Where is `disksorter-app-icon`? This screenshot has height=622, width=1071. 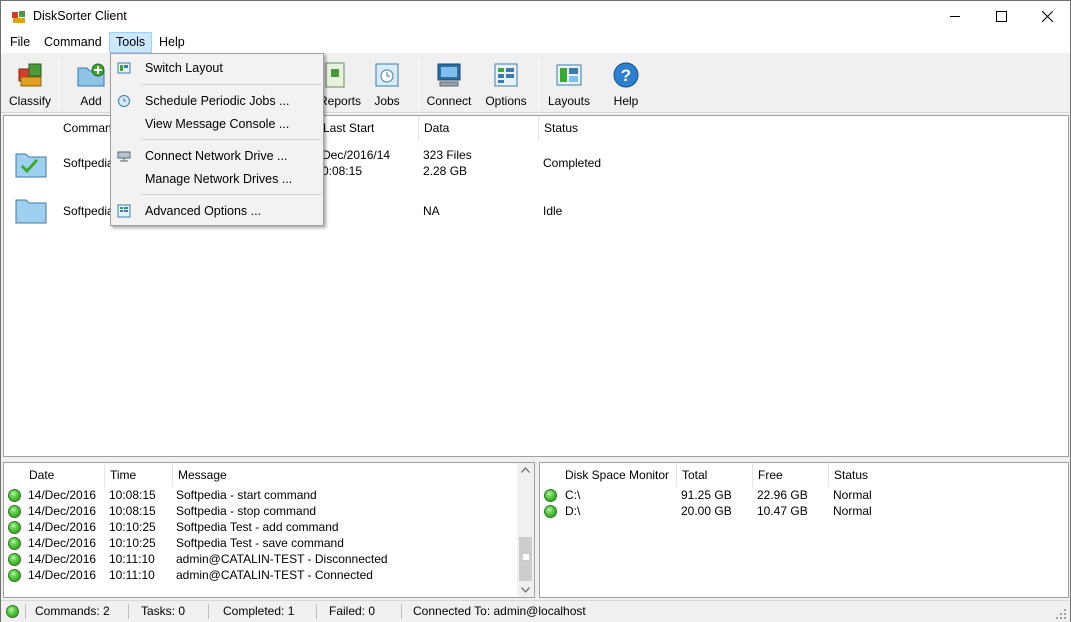
disksorter-app-icon is located at coordinates (18, 17).